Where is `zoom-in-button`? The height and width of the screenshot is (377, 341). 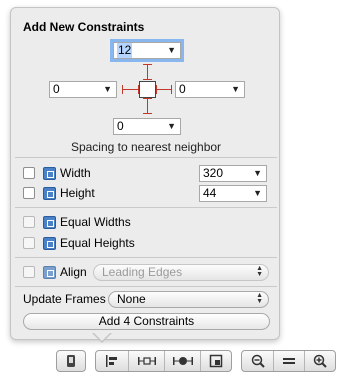
zoom-in-button is located at coordinates (319, 361).